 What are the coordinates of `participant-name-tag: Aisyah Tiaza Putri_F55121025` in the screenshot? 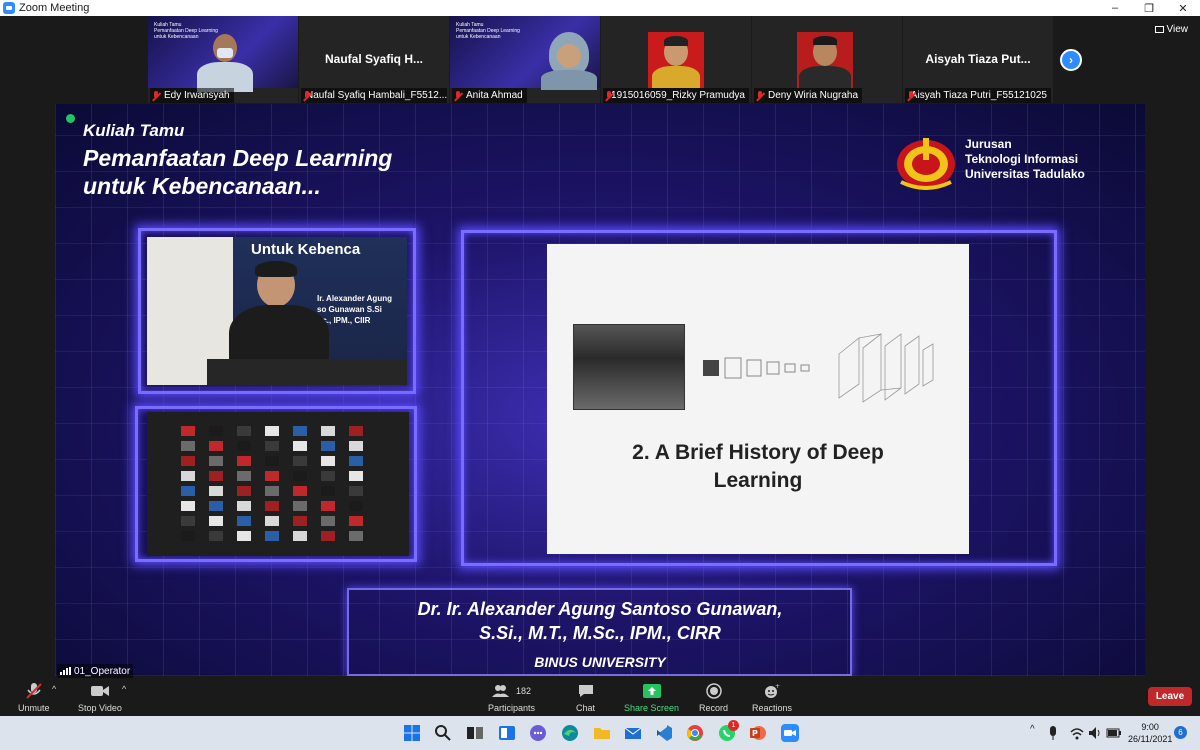 It's located at (978, 95).